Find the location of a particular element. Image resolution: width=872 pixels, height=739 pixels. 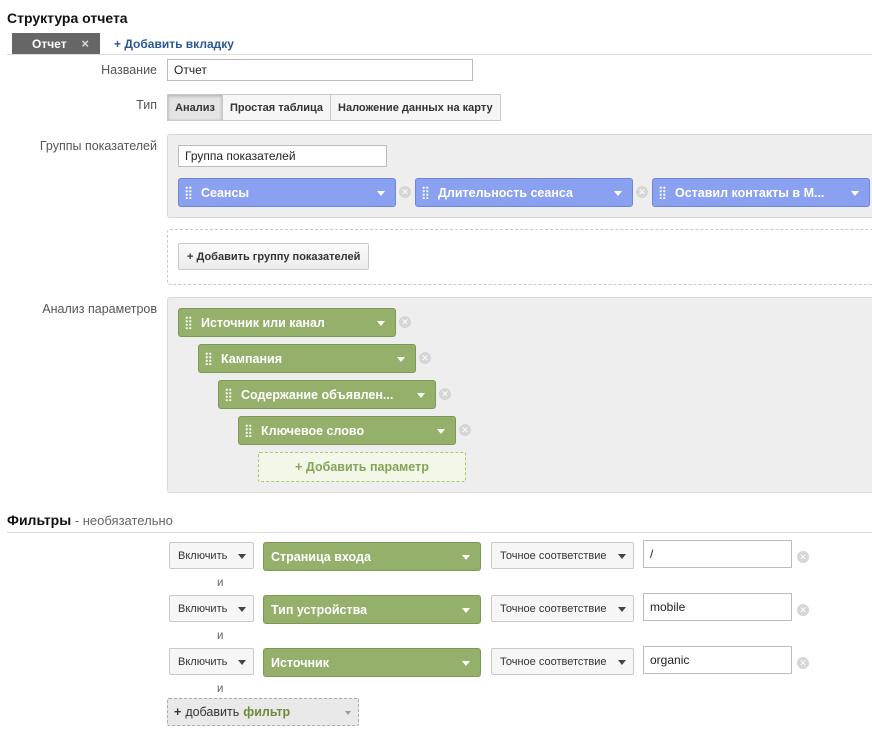

report-name-input is located at coordinates (320, 70).